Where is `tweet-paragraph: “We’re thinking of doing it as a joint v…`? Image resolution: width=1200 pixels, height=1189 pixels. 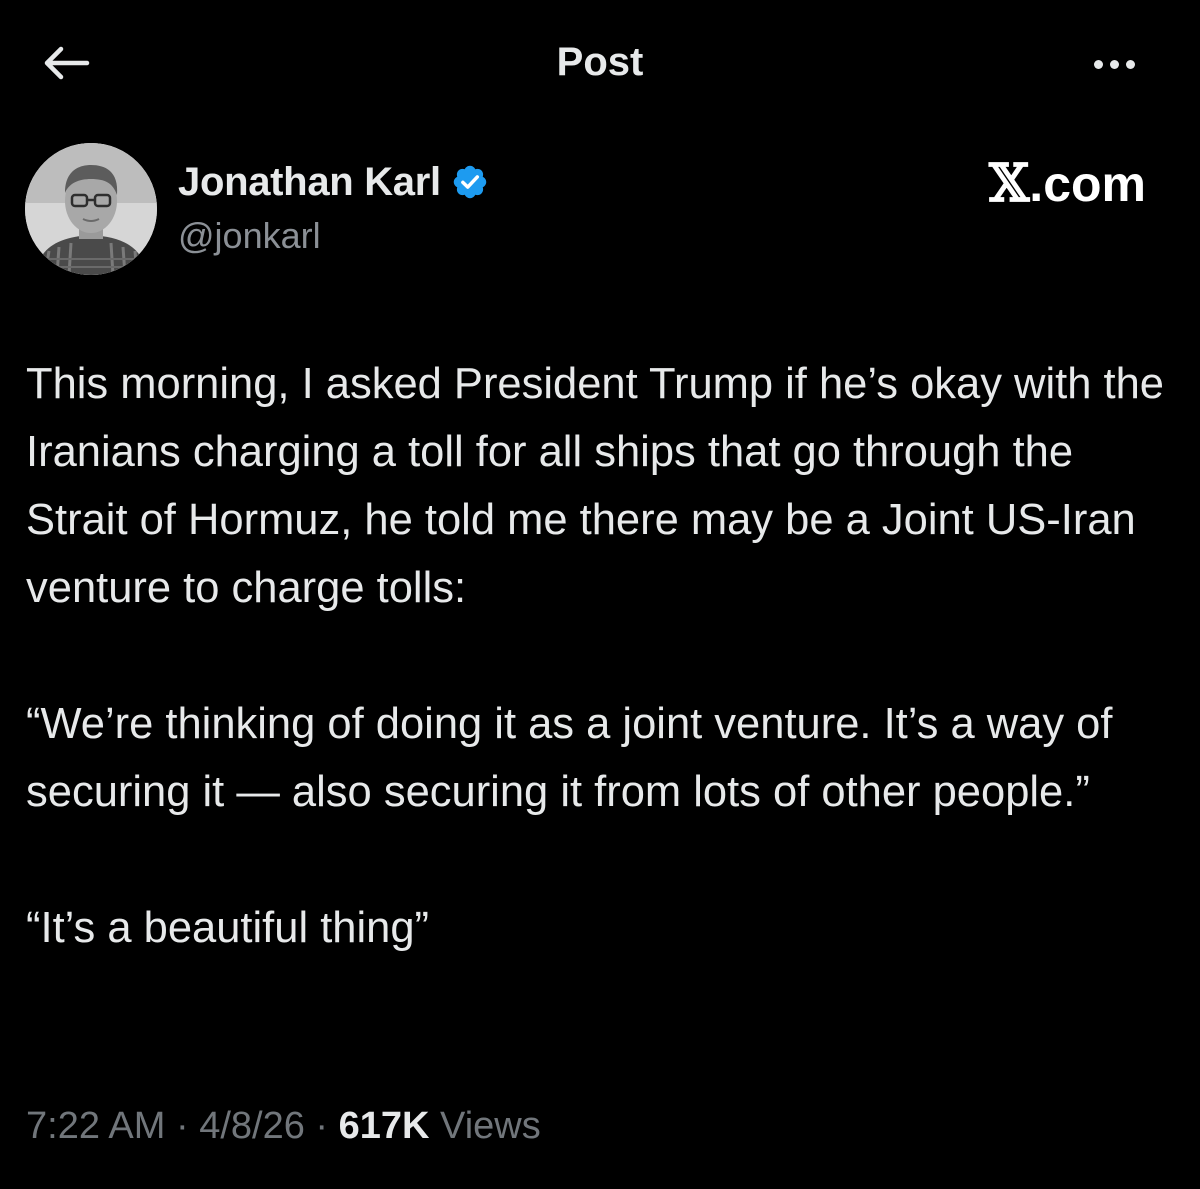 tweet-paragraph: “We’re thinking of doing it as a joint v… is located at coordinates (569, 758).